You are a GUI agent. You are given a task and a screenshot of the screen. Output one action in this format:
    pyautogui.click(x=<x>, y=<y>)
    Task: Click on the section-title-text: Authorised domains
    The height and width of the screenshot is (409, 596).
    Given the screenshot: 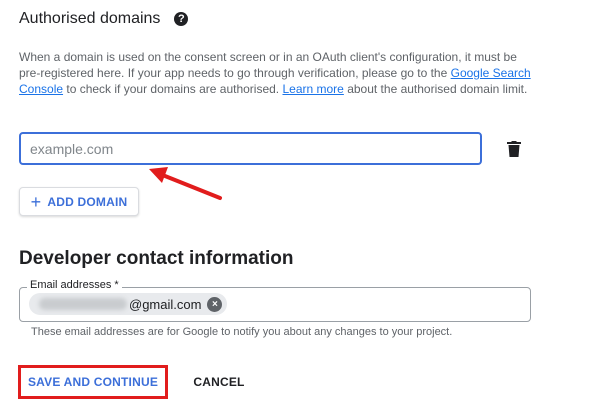 What is the action you would take?
    pyautogui.click(x=90, y=18)
    